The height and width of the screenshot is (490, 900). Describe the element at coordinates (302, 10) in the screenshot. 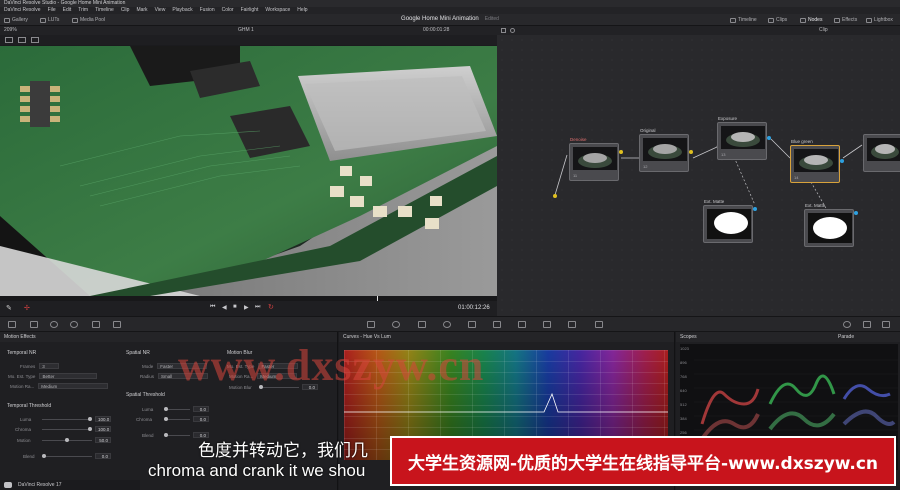

I see `menu-item: Help` at that location.